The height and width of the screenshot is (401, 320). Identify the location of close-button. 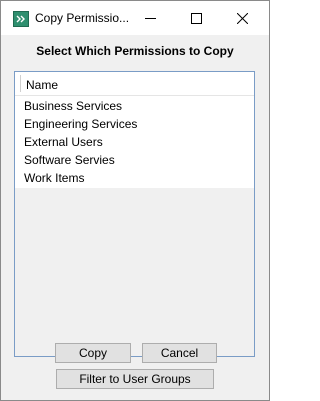
(242, 18).